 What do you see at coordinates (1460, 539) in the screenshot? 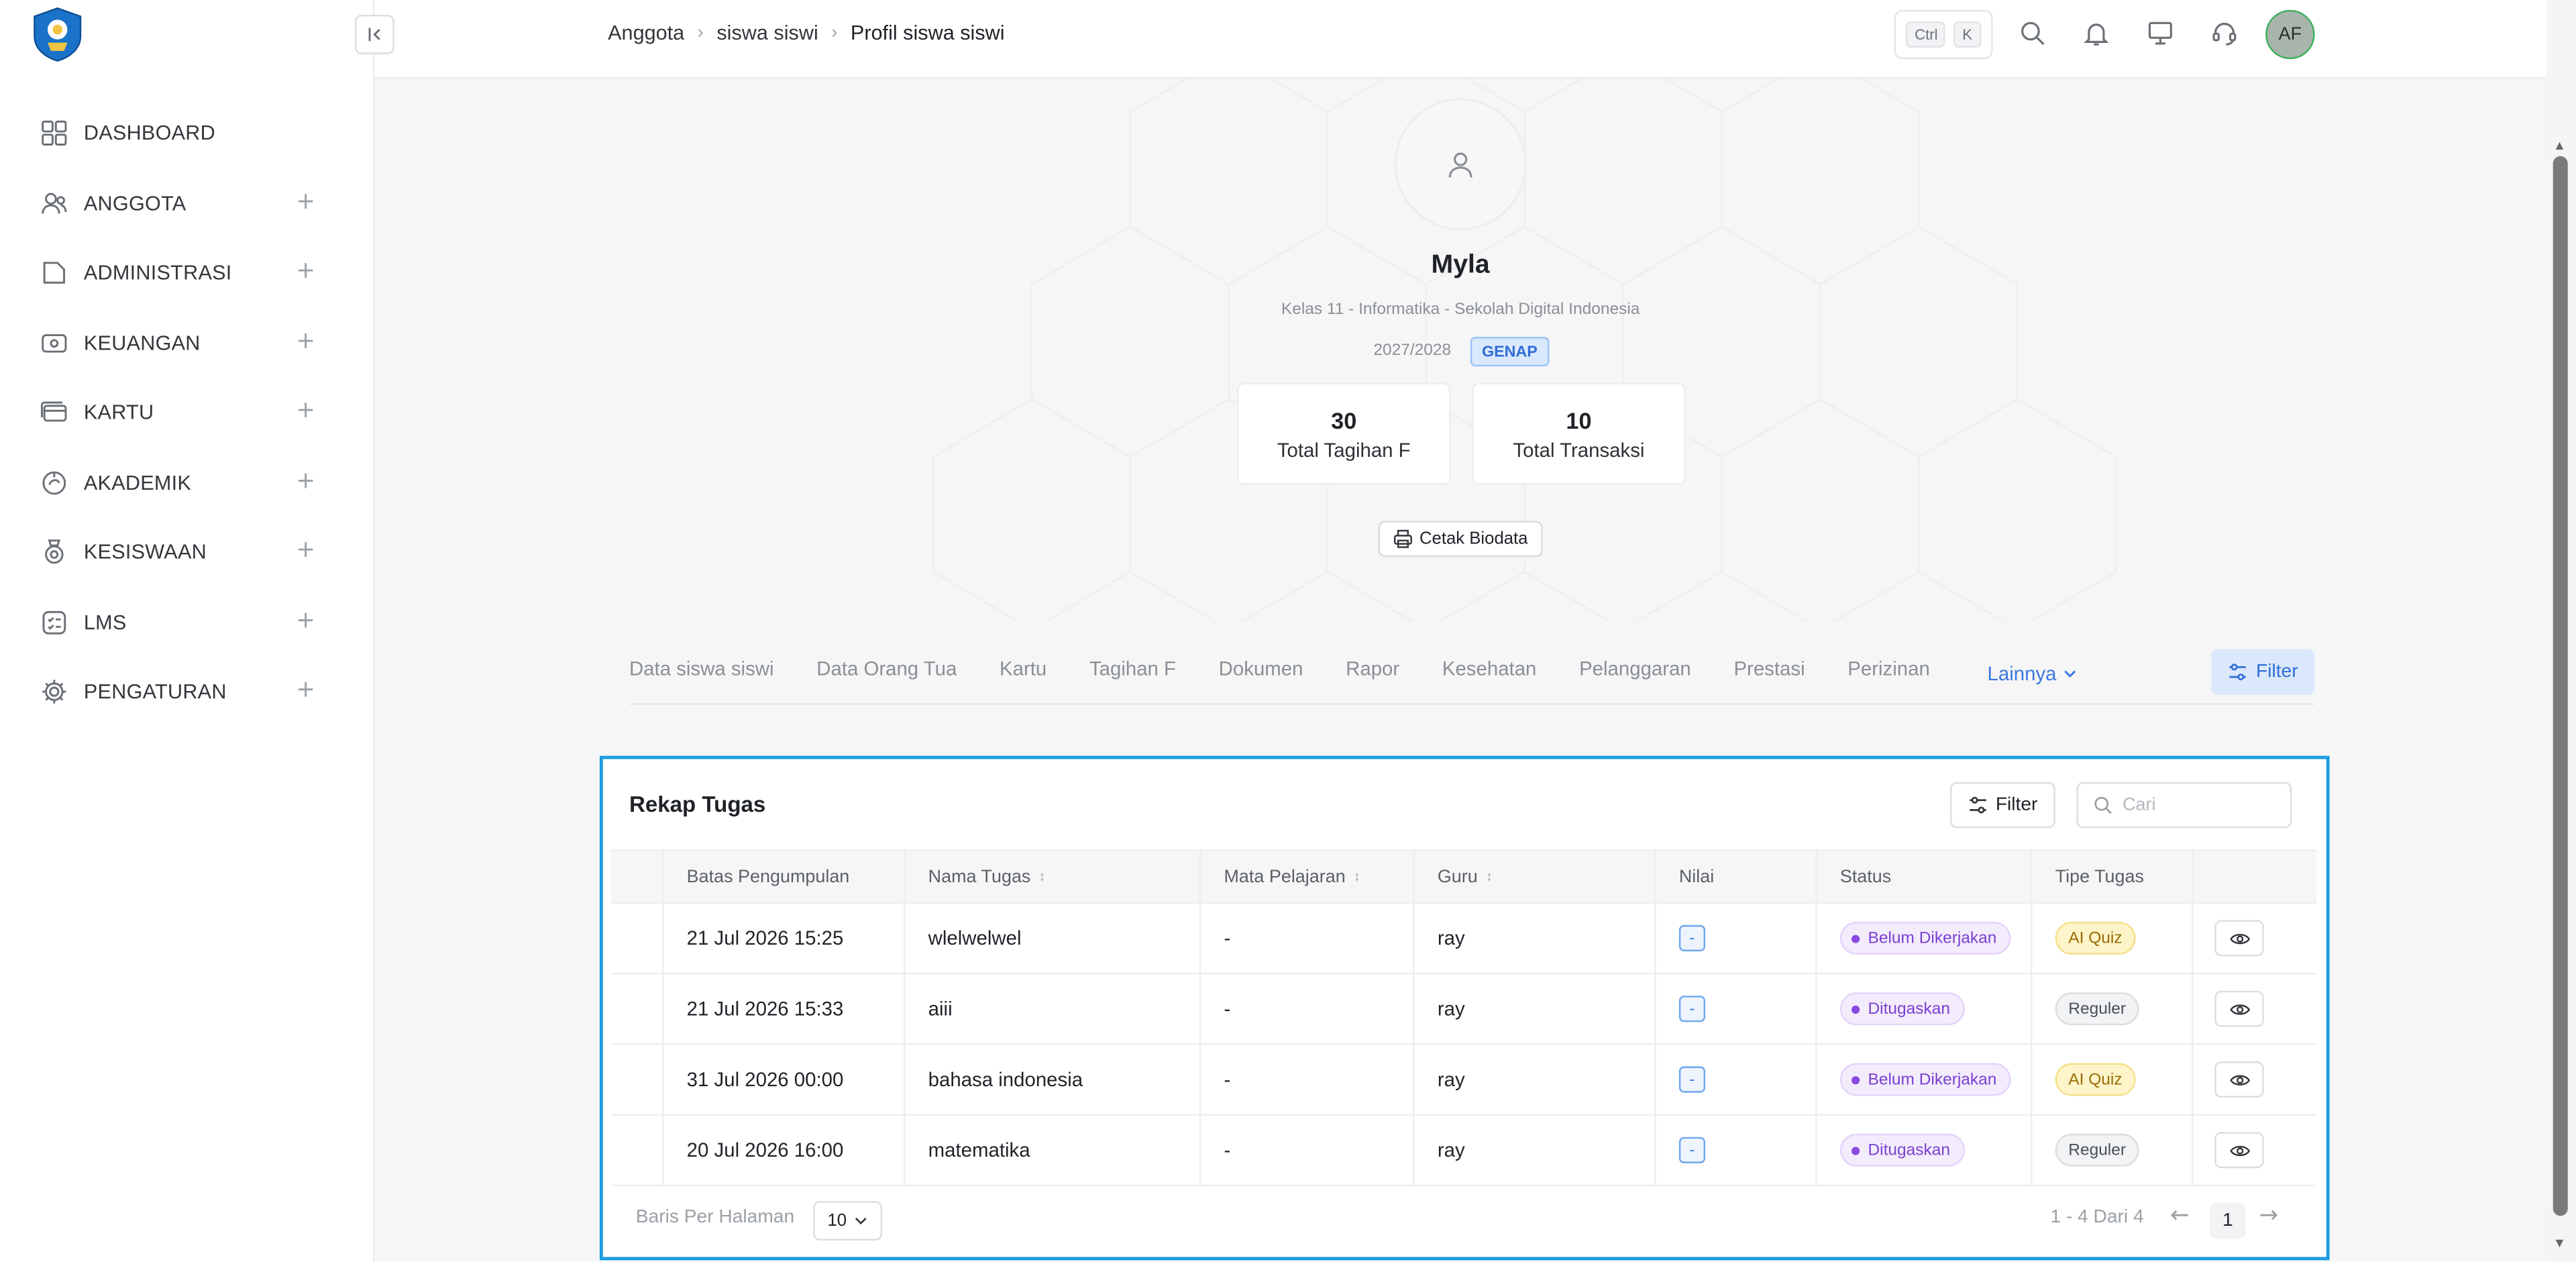
I see `print-biodata-button: Cetak Biodata` at bounding box center [1460, 539].